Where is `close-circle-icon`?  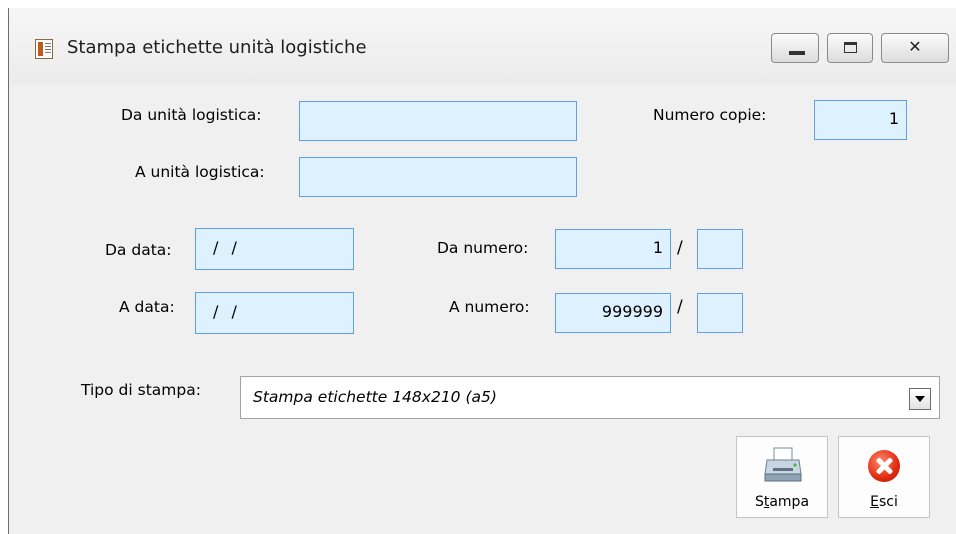 close-circle-icon is located at coordinates (884, 466).